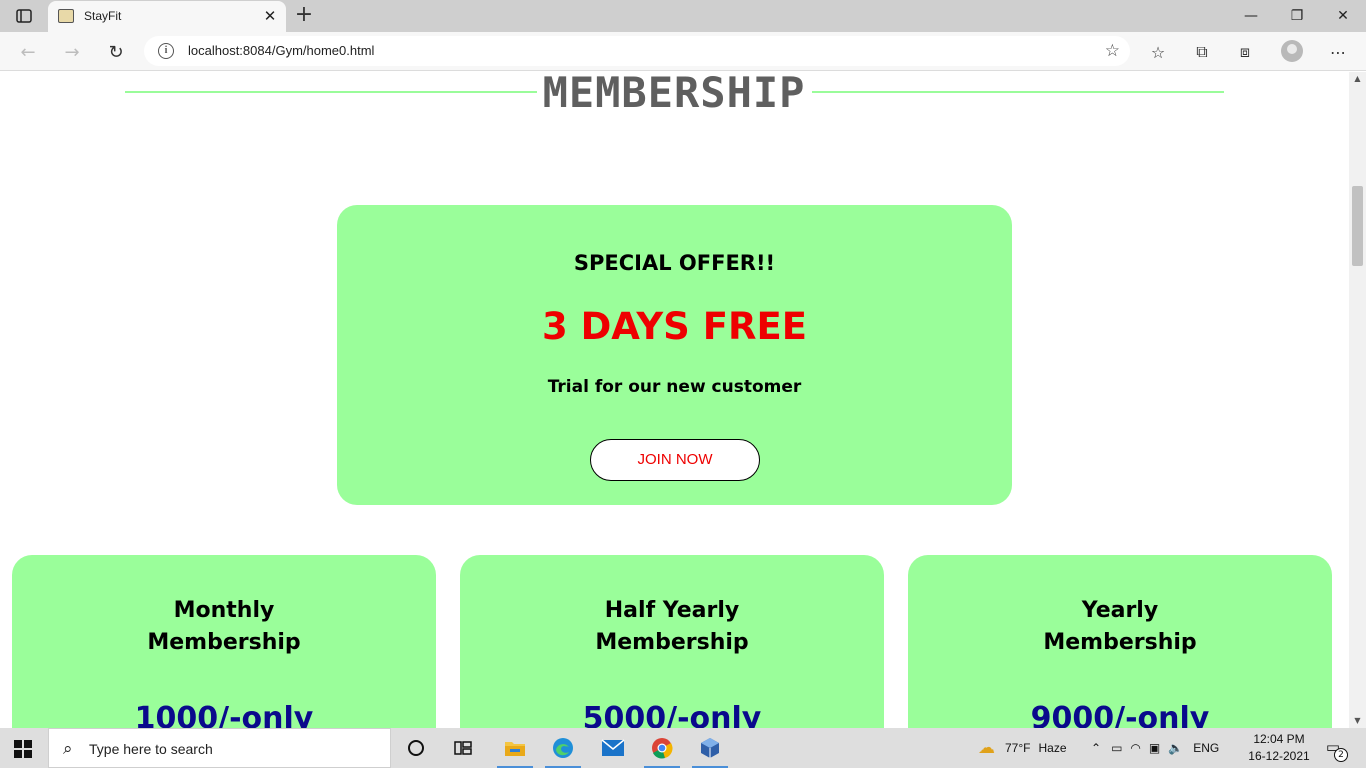 The image size is (1366, 768). What do you see at coordinates (103, 16) in the screenshot?
I see `tab-title: StayFit` at bounding box center [103, 16].